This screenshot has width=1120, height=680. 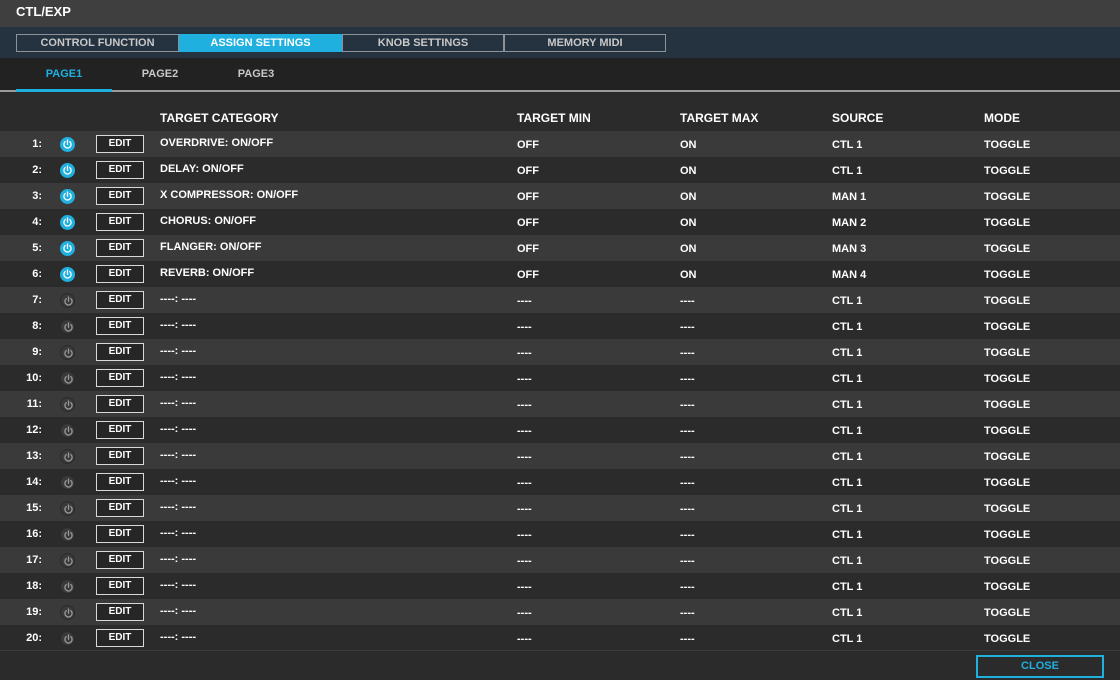 I want to click on source-value: MAN 3, so click(x=849, y=249).